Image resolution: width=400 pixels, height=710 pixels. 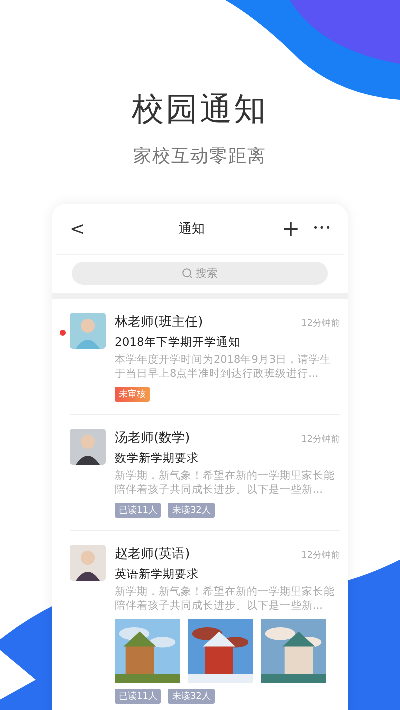 I want to click on sender-name: 汤老师(数学), so click(x=152, y=438).